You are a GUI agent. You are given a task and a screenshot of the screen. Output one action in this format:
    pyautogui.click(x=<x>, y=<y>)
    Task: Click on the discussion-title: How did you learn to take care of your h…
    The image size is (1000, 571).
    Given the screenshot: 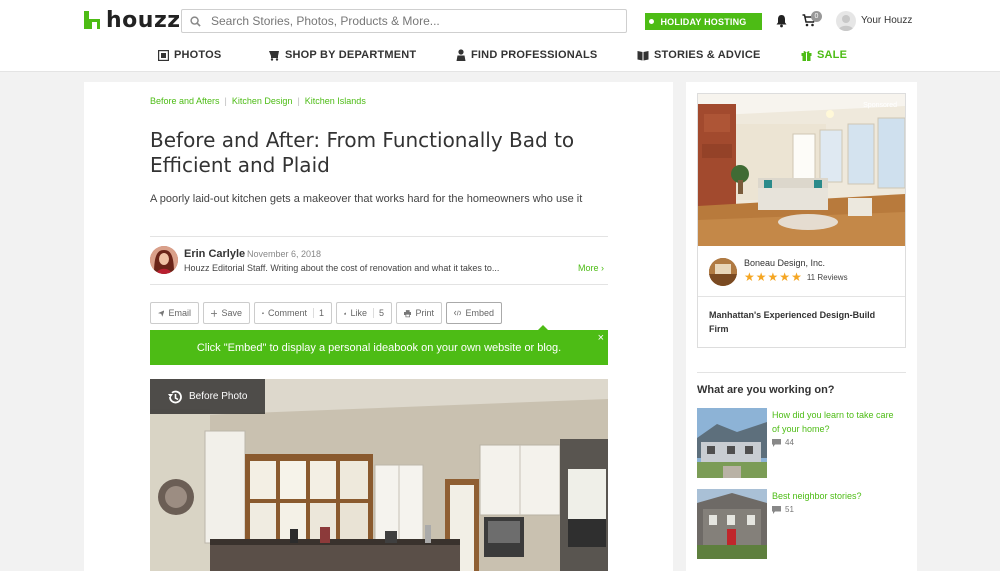 What is the action you would take?
    pyautogui.click(x=834, y=422)
    